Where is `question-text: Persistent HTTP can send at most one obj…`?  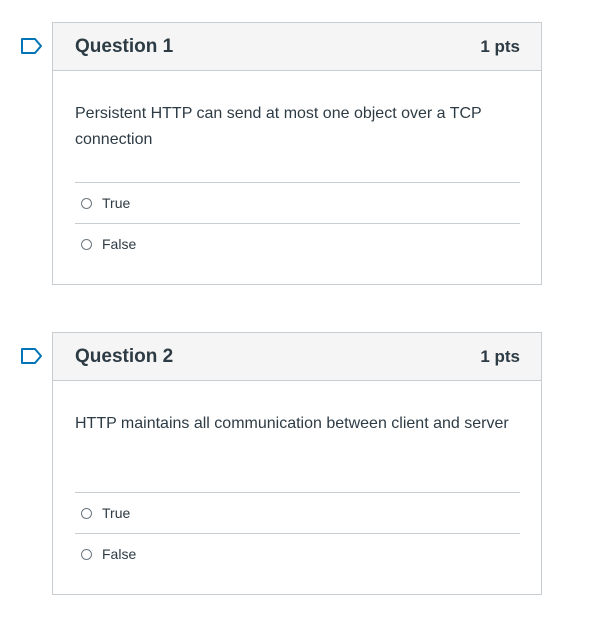
question-text: Persistent HTTP can send at most one obj… is located at coordinates (278, 126).